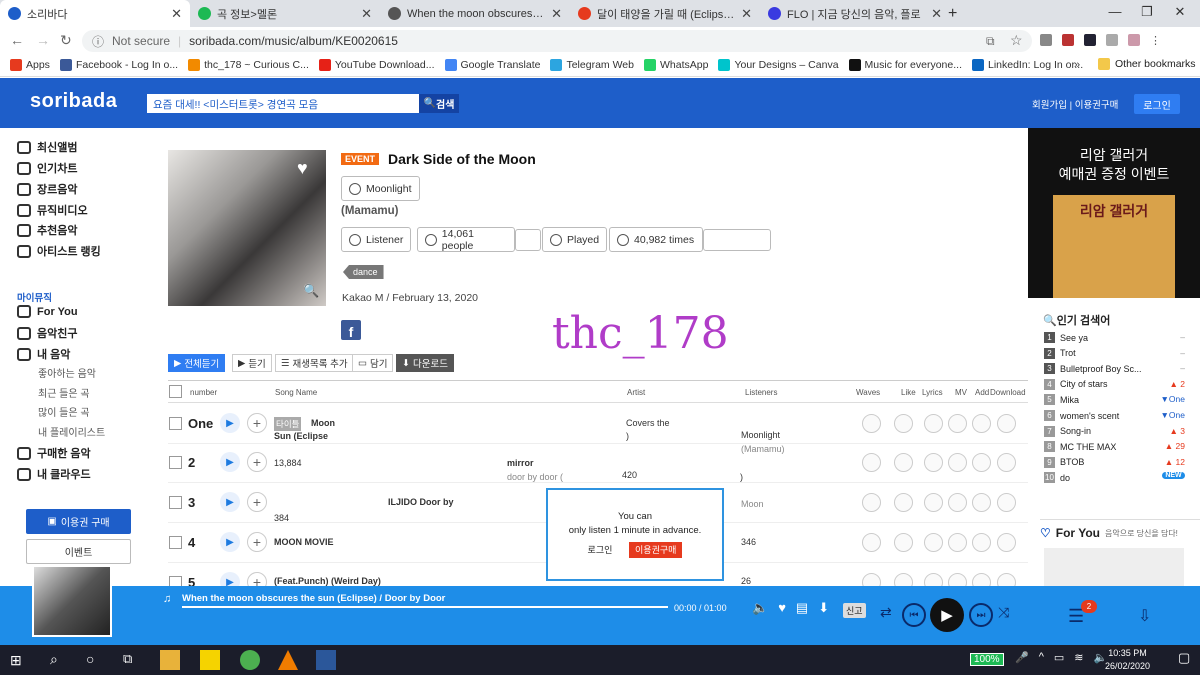  I want to click on zoom-icon: 🔍, so click(311, 291).